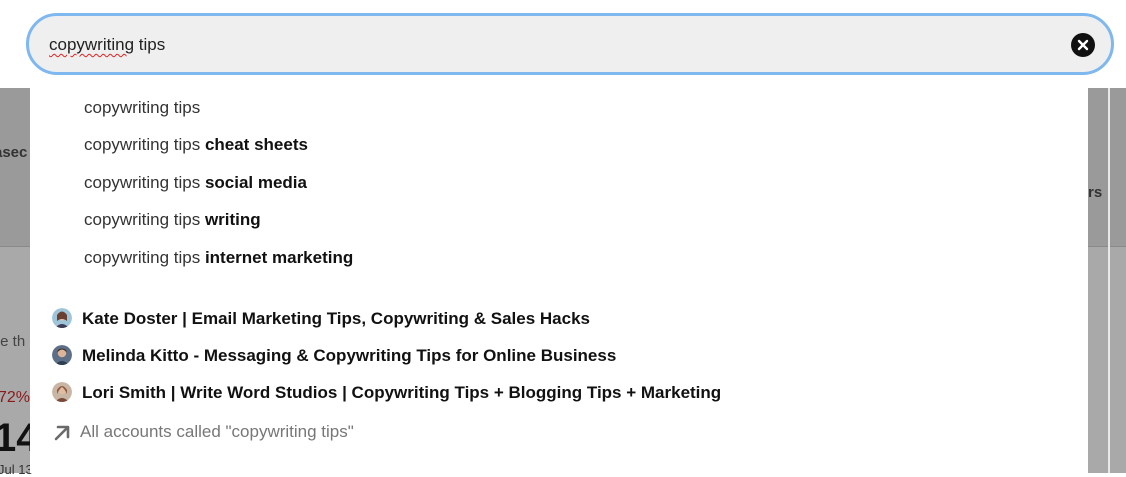 The height and width of the screenshot is (477, 1126). I want to click on search-input: copywriting tips, so click(107, 45).